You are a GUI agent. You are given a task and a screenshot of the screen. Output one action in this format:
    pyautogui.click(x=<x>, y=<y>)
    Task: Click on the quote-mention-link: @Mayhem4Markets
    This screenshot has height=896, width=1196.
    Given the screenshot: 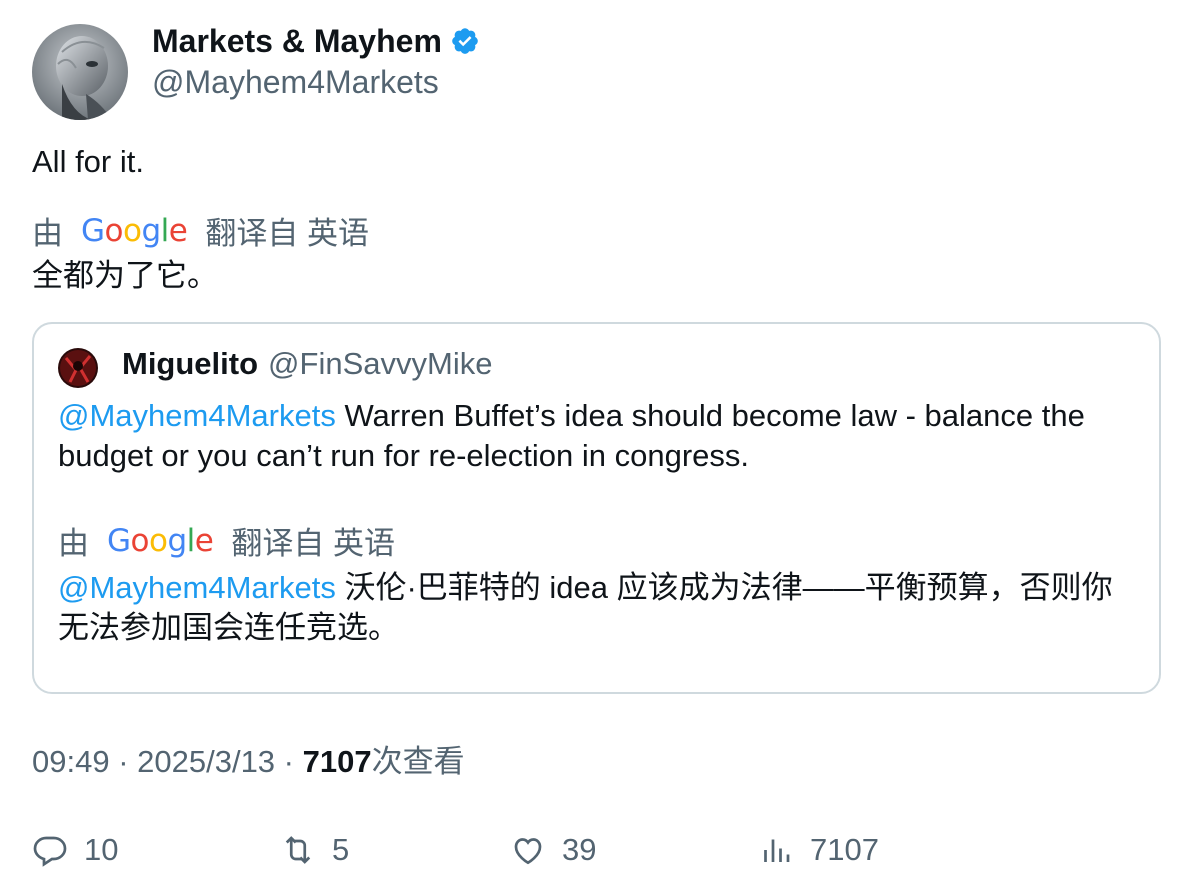 What is the action you would take?
    pyautogui.click(x=197, y=415)
    